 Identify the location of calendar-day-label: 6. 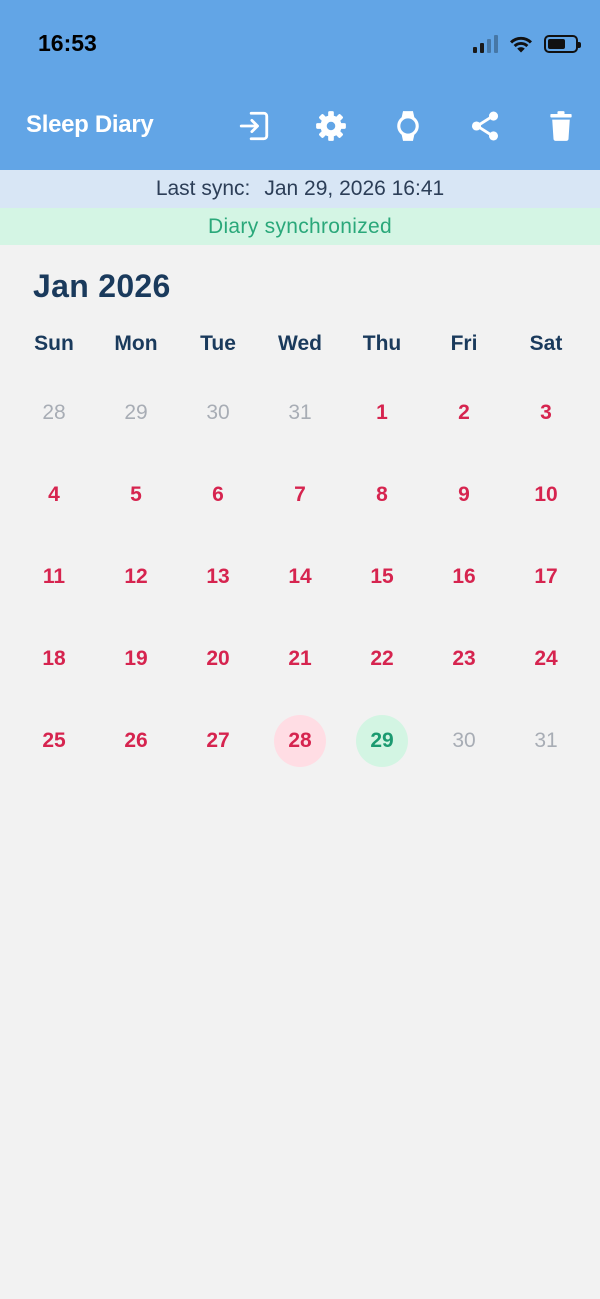
(218, 494).